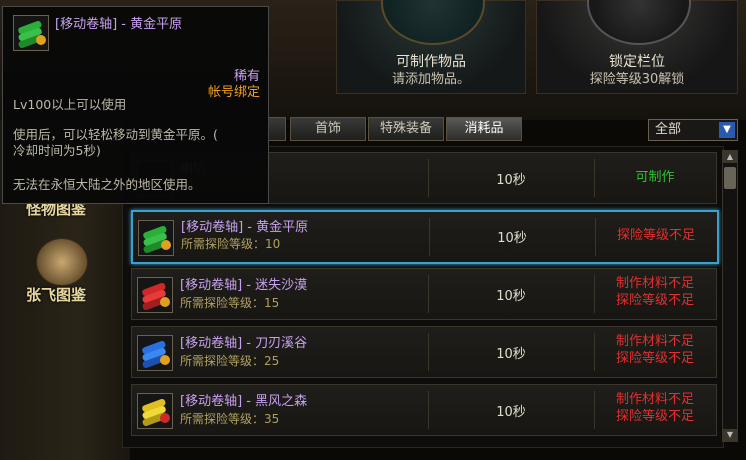 This screenshot has height=460, width=746. I want to click on chain-lock-icon, so click(639, 22).